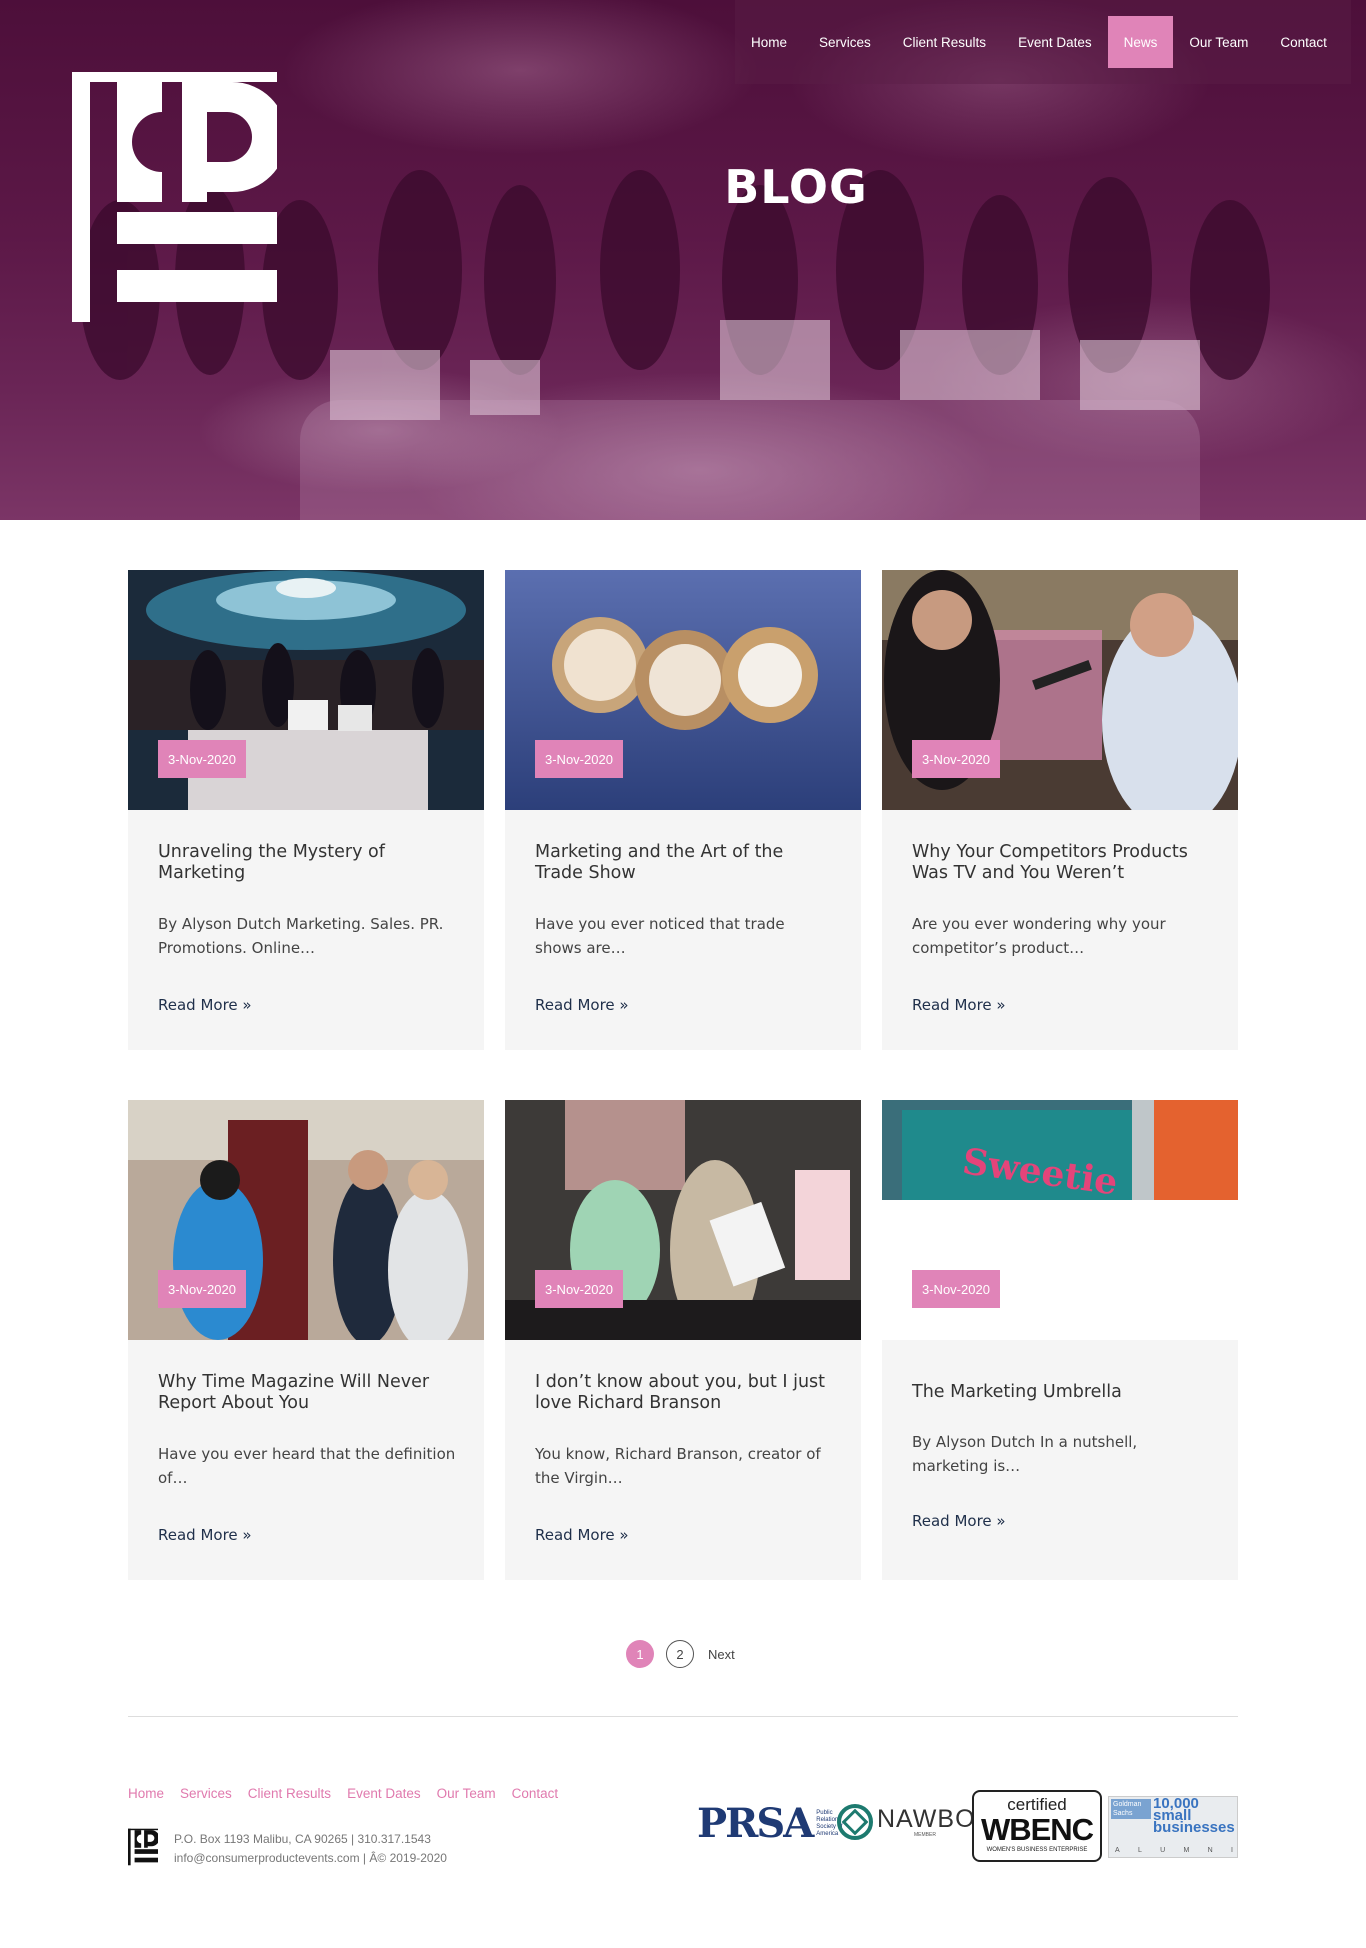  Describe the element at coordinates (1174, 1850) in the screenshot. I see `gs-alumni-label: A L U M N I` at that location.